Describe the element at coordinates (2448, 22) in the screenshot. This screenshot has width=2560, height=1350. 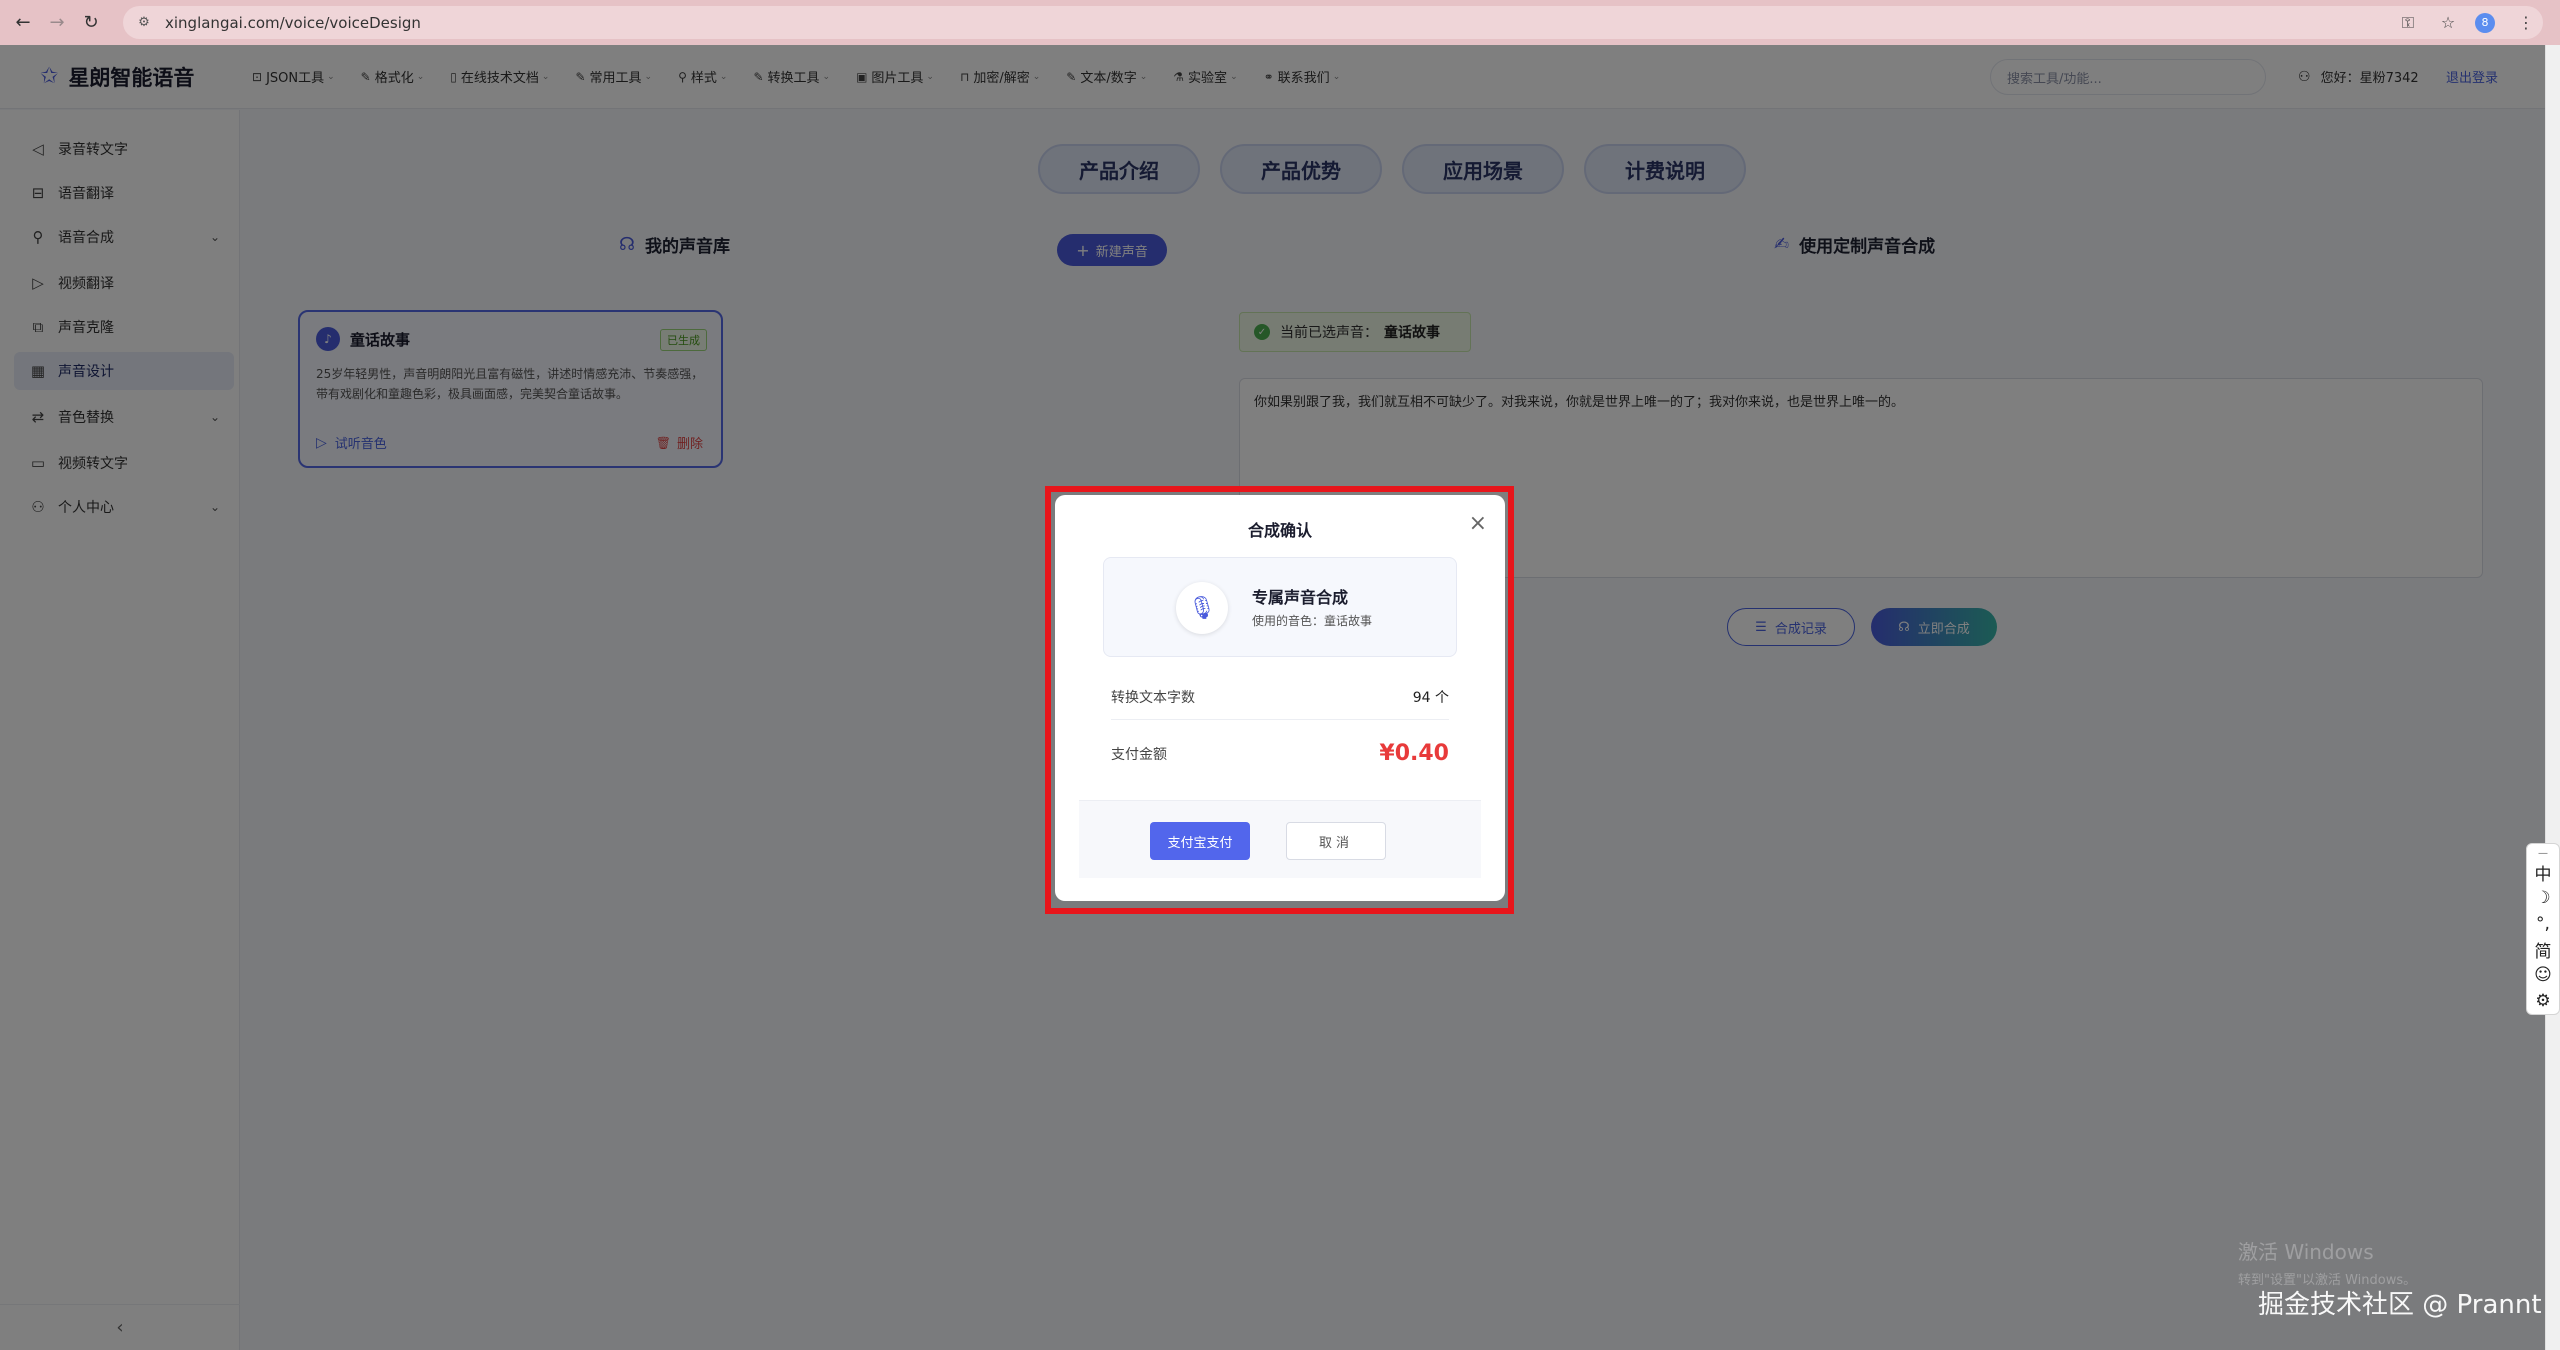
I see `bookmark-star-icon: ☆` at that location.